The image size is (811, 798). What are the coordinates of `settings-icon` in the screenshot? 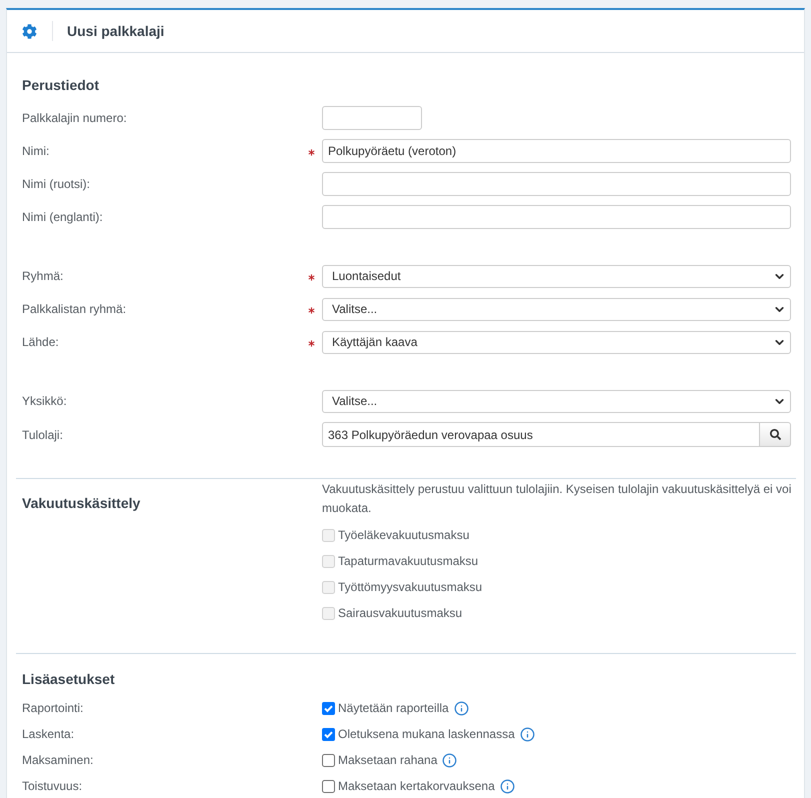 It's located at (29, 31).